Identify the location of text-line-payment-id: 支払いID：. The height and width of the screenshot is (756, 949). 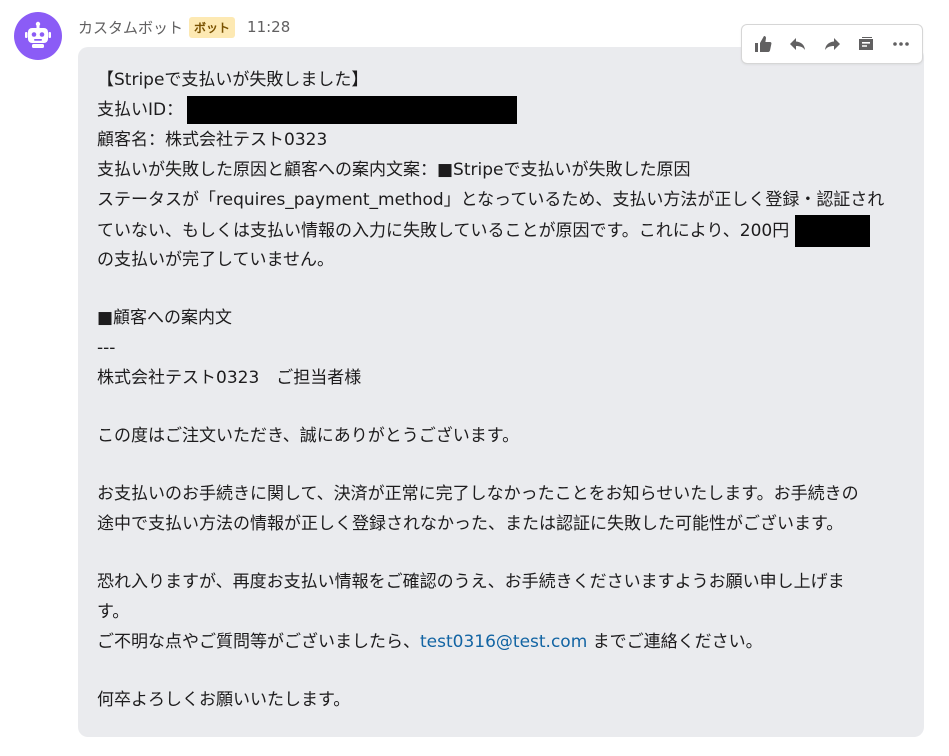
(500, 110).